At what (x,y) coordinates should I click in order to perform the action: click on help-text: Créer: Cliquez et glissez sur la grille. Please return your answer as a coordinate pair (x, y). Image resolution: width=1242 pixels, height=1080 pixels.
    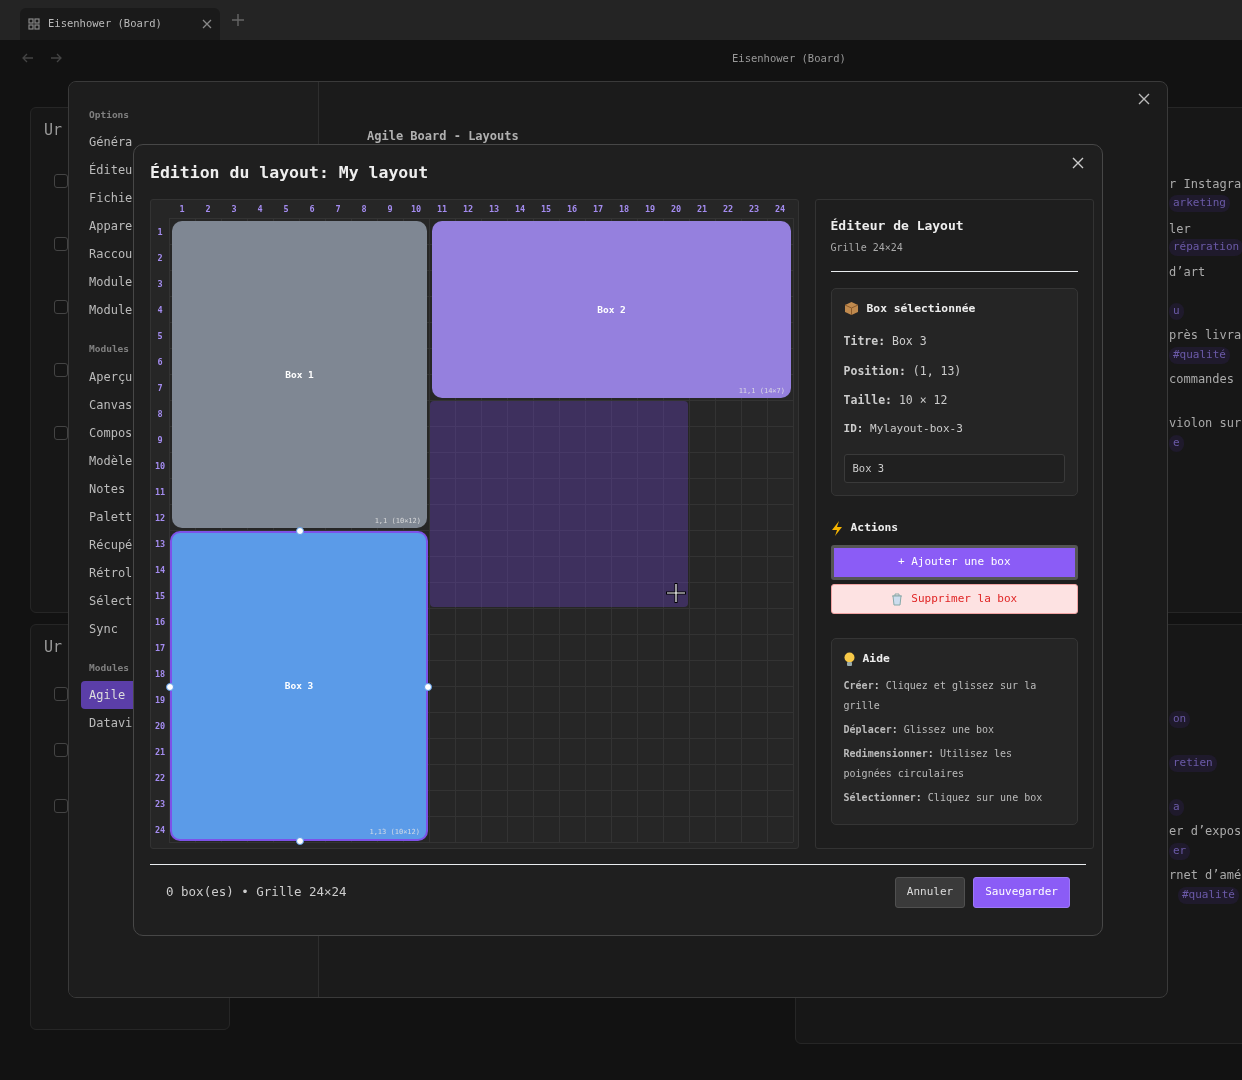
    Looking at the image, I should click on (940, 696).